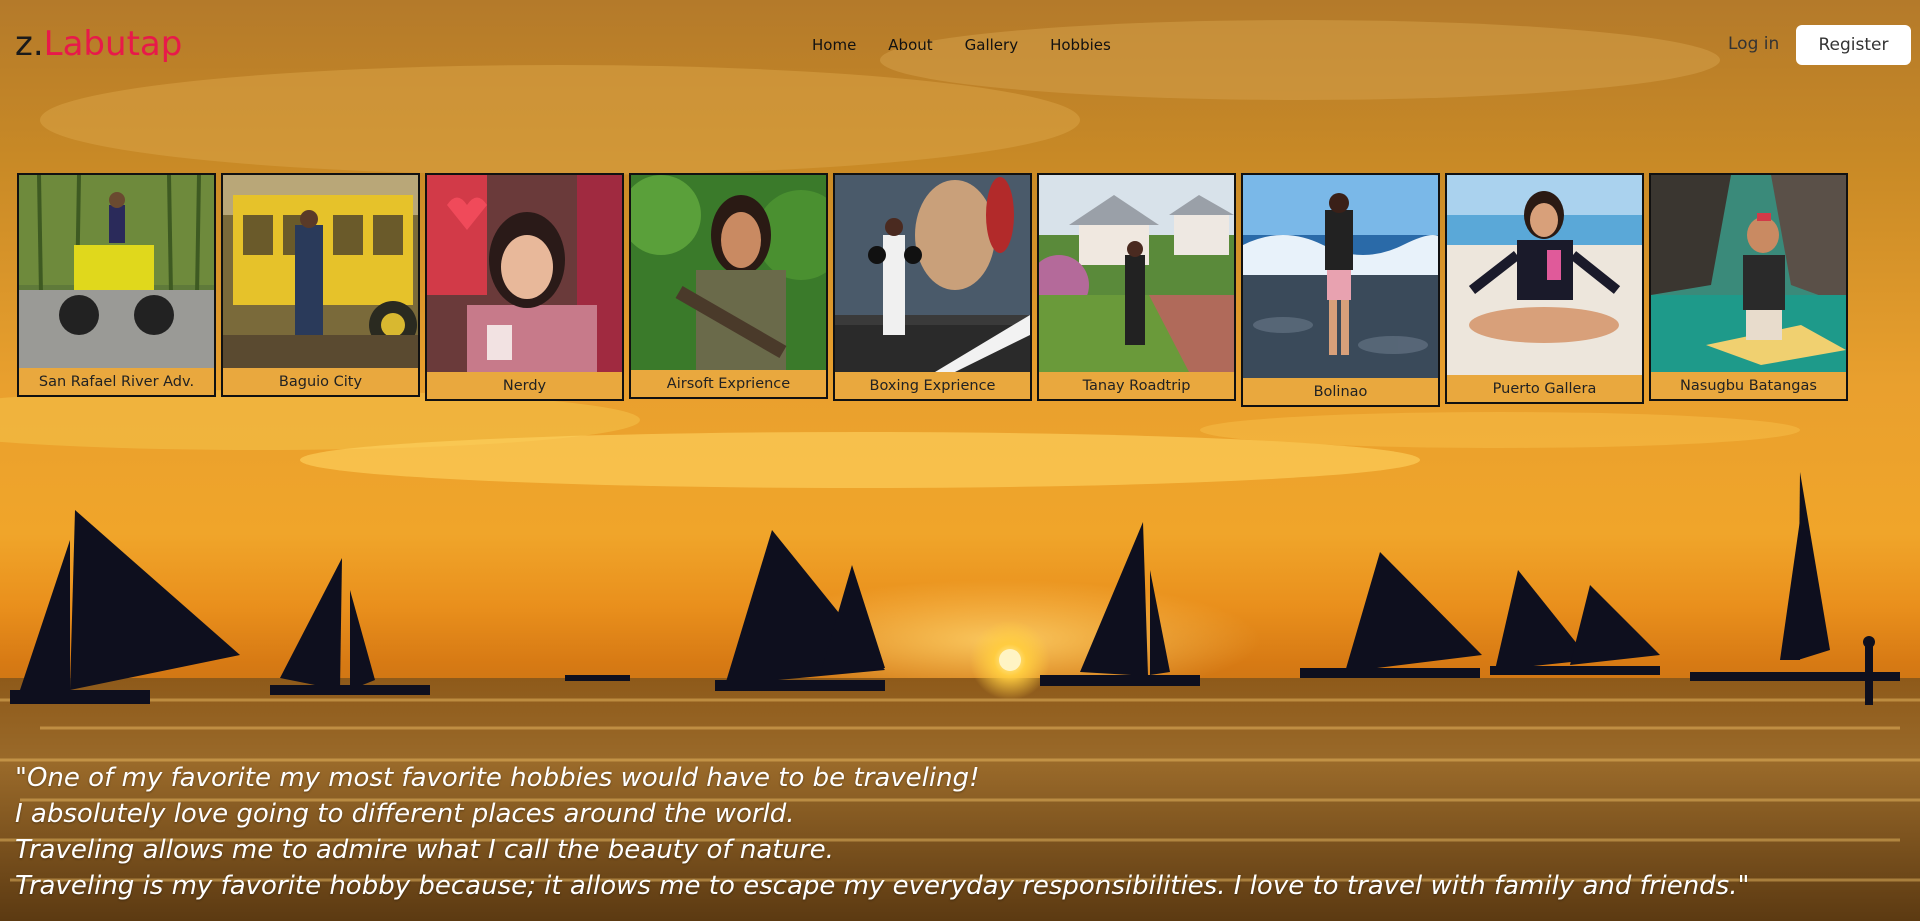  Describe the element at coordinates (320, 271) in the screenshot. I see `photo-yellow-jeep` at that location.